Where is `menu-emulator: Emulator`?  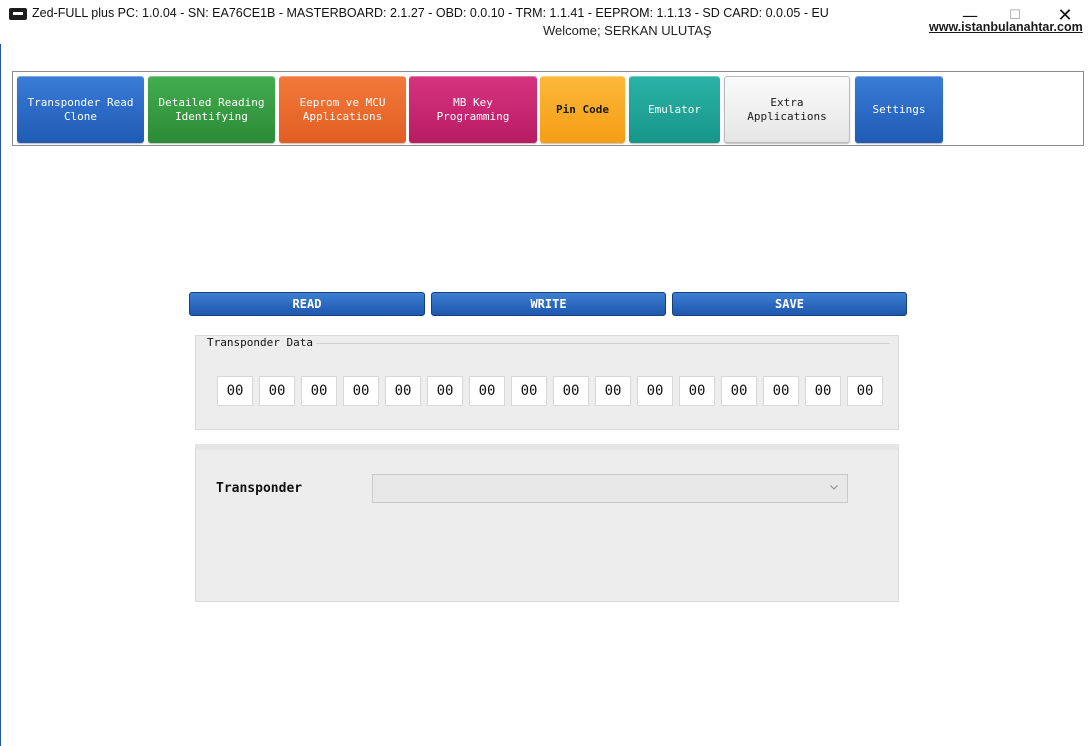 menu-emulator: Emulator is located at coordinates (674, 109).